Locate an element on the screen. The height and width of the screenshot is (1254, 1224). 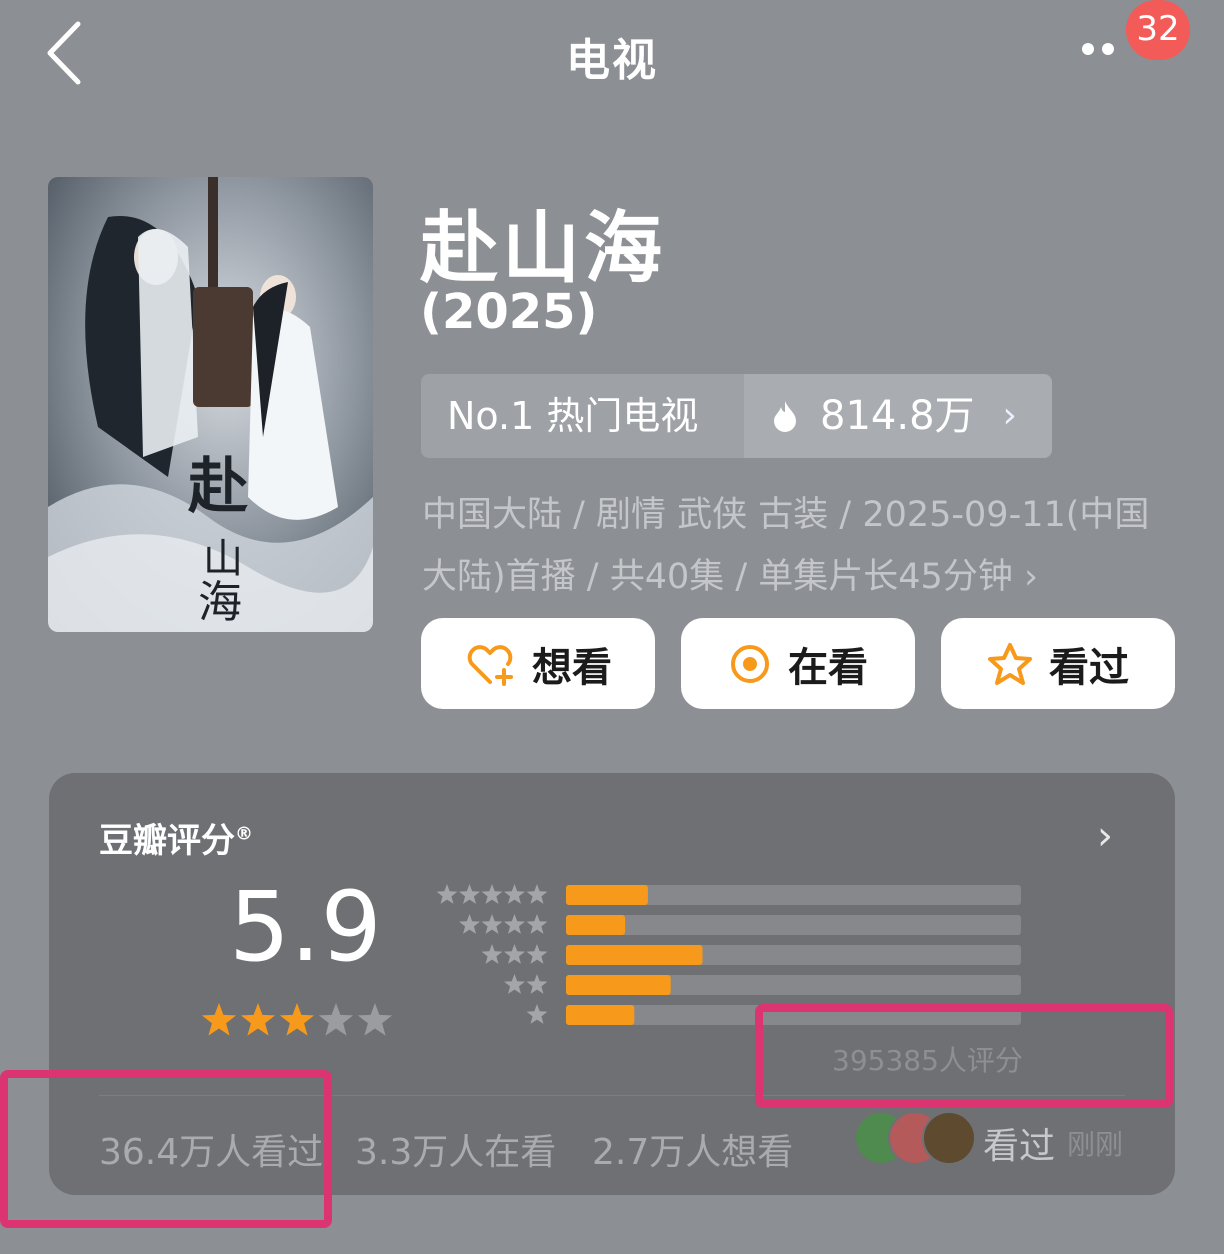
distribution-bar-3-star is located at coordinates (634, 955).